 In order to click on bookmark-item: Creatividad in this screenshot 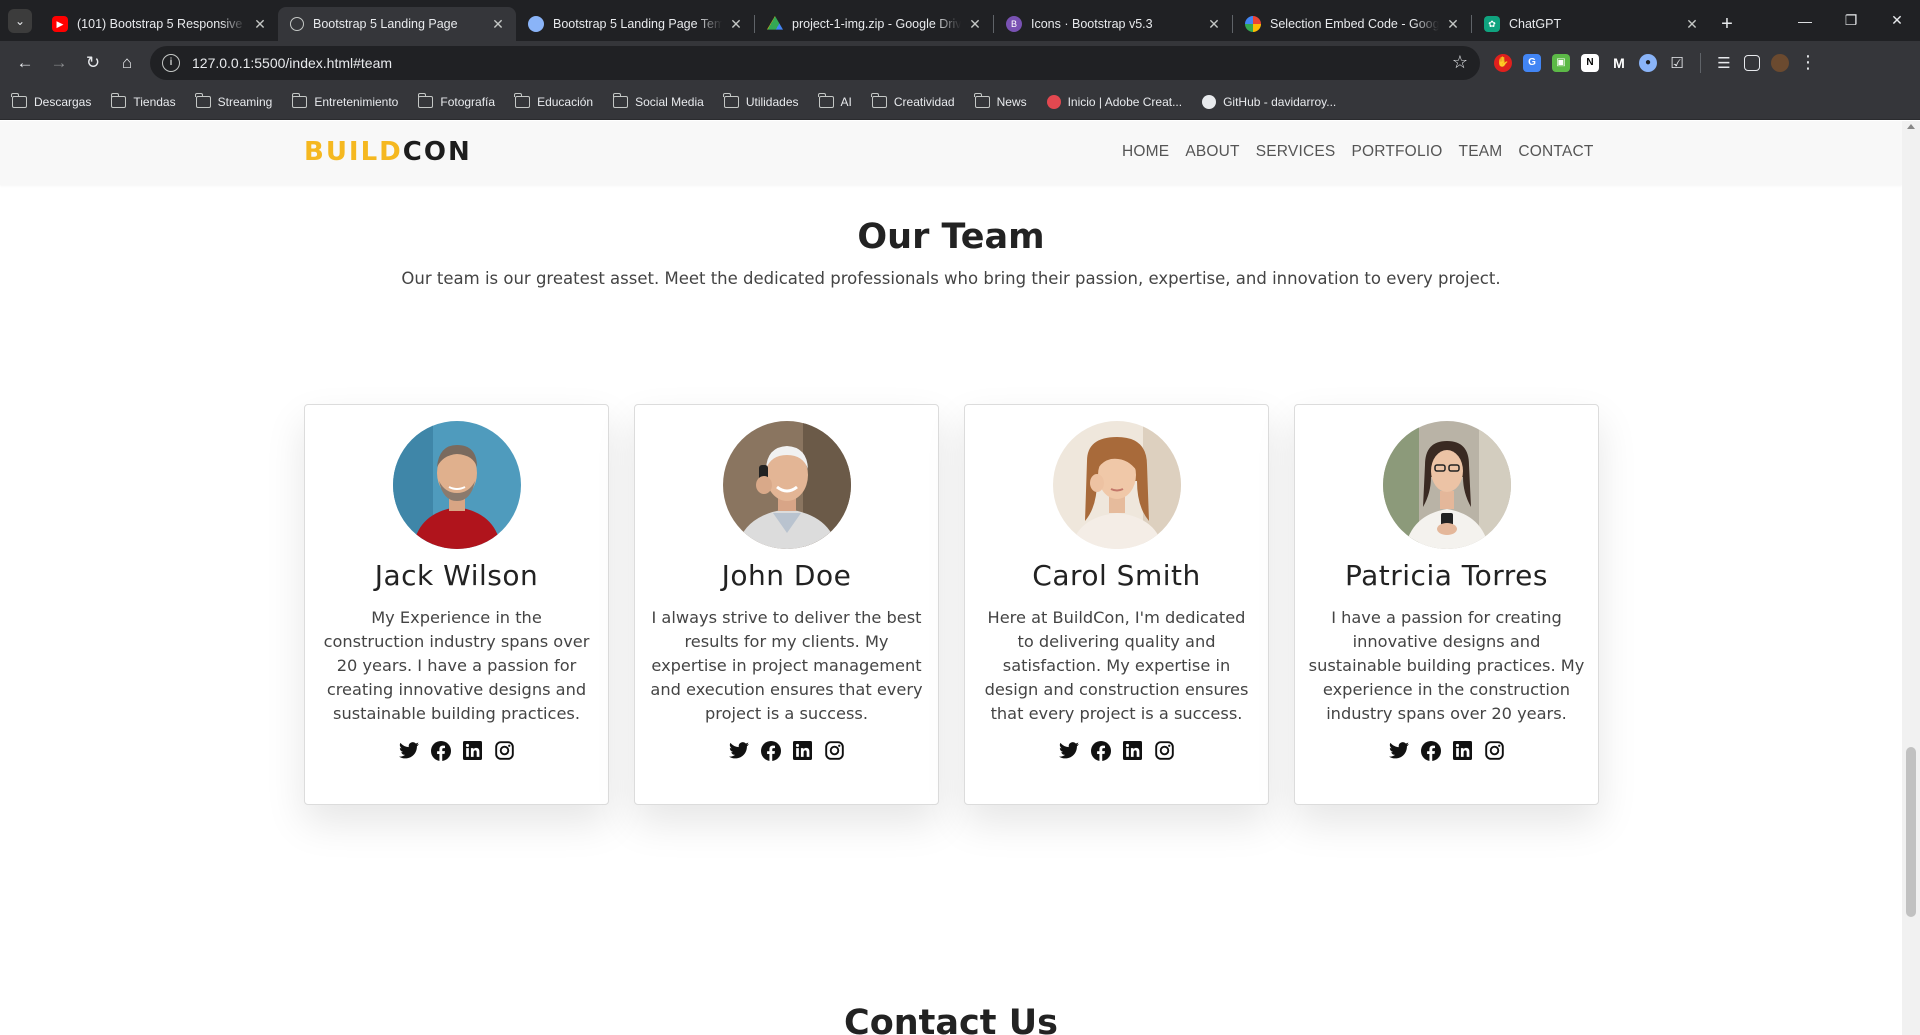, I will do `click(913, 100)`.